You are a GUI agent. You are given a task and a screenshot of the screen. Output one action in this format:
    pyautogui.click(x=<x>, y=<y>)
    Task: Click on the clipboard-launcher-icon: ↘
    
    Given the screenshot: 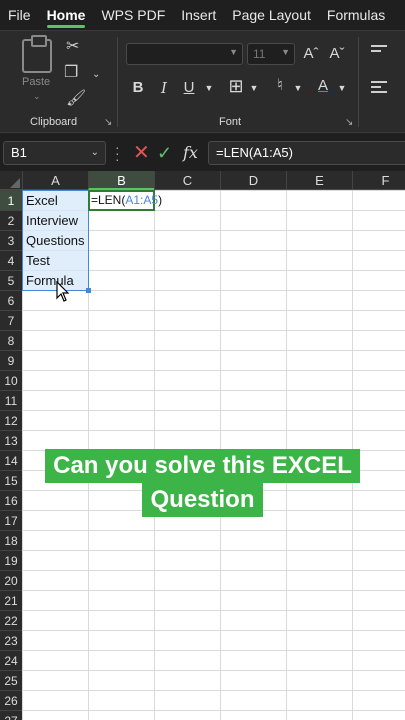 What is the action you would take?
    pyautogui.click(x=108, y=122)
    